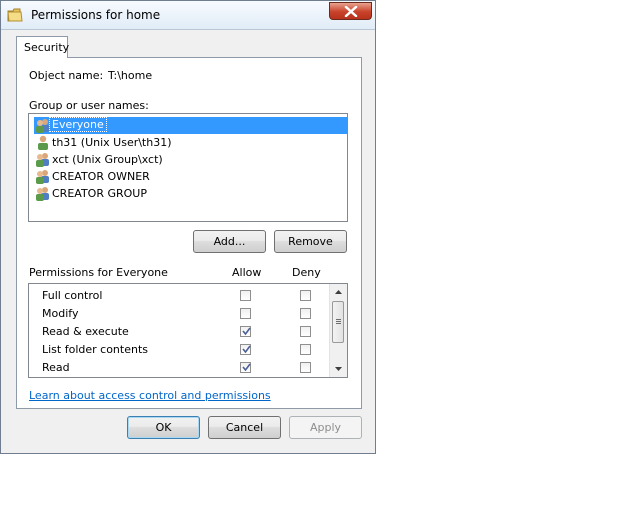 This screenshot has width=640, height=512. I want to click on deny-header: Deny, so click(306, 272).